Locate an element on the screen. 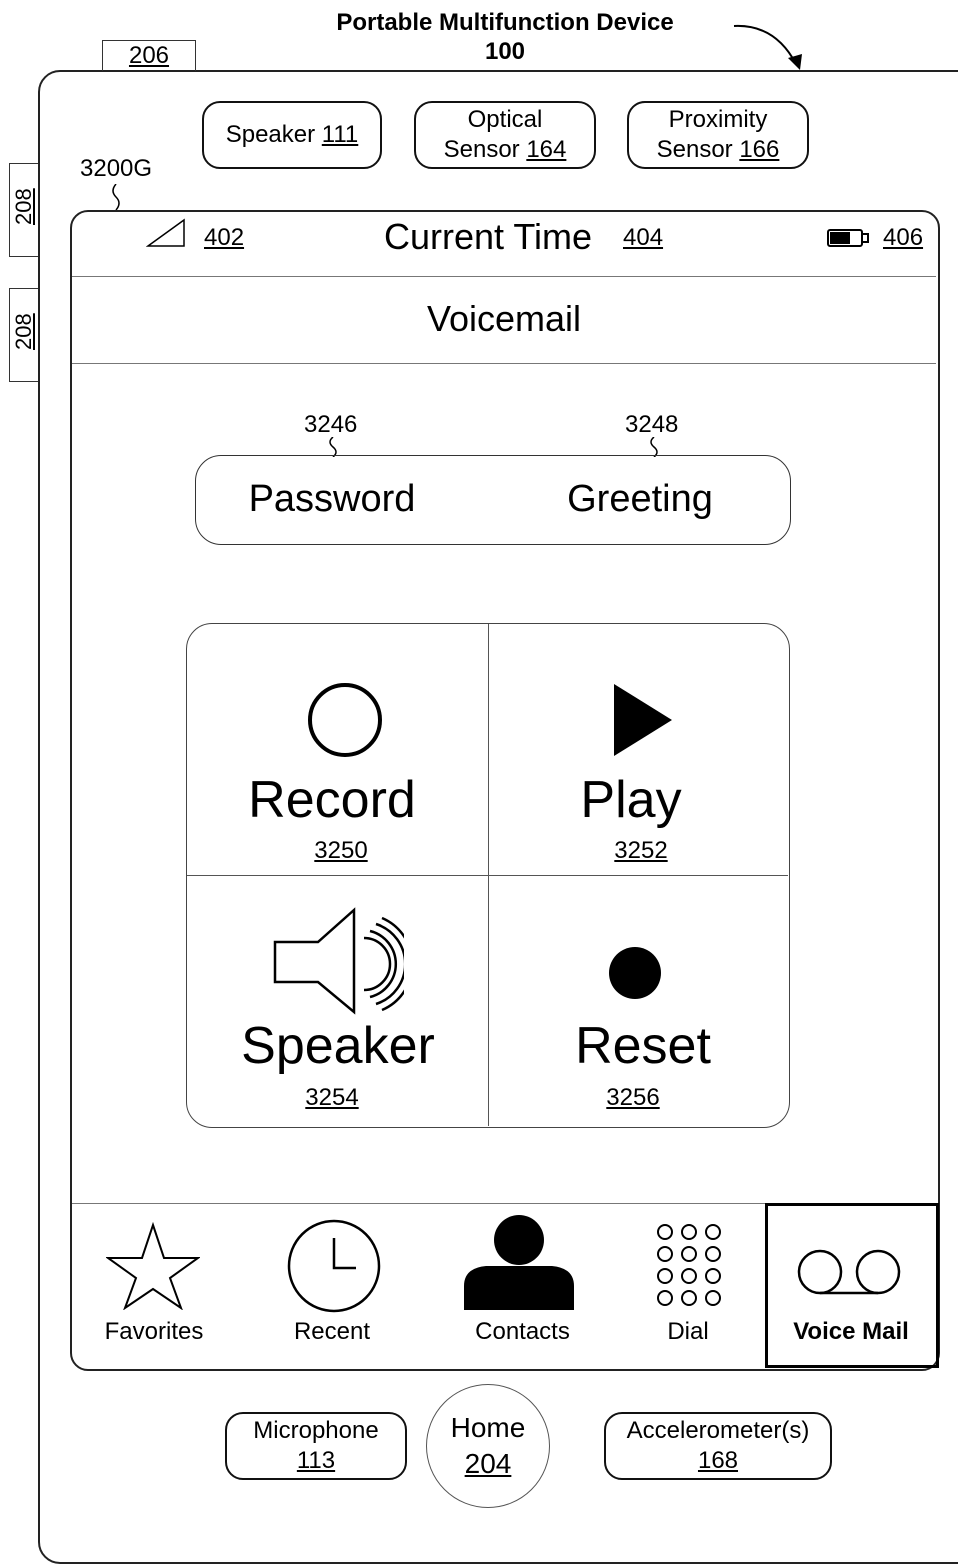  accelerometer: Accelerometer(s) 168 is located at coordinates (718, 1446).